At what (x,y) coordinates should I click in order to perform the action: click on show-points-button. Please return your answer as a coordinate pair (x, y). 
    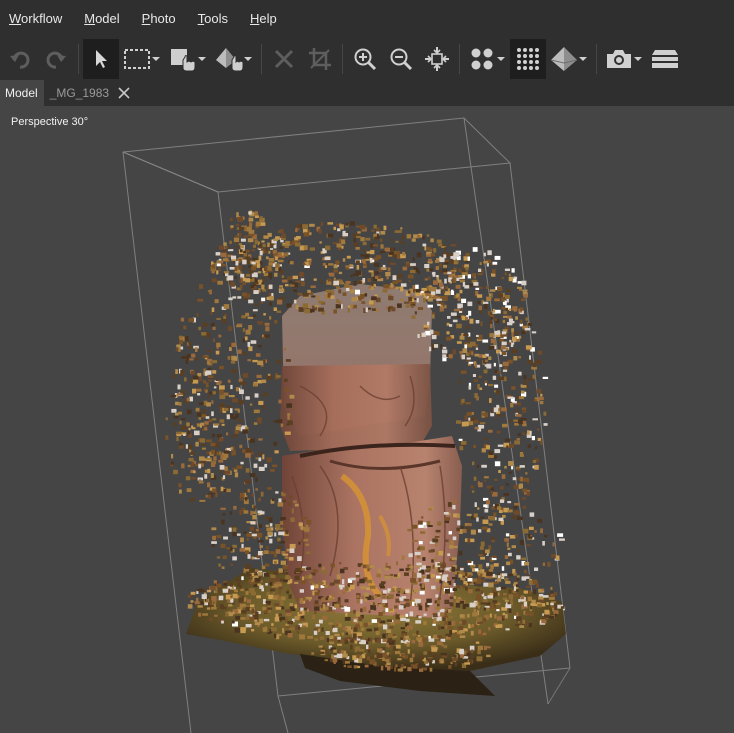
    Looking at the image, I should click on (482, 59).